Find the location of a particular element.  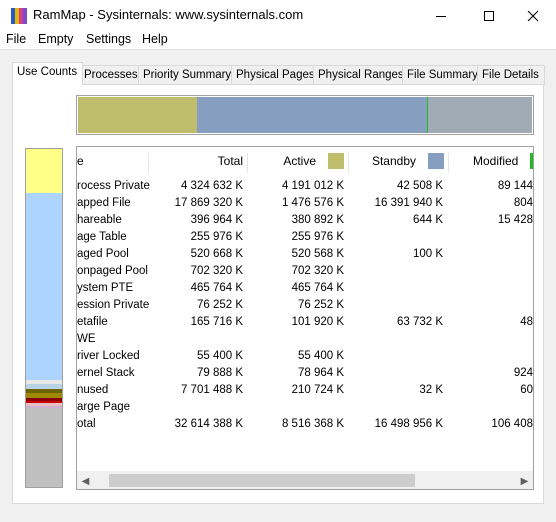

tab-file-summary: File Summary is located at coordinates (443, 75).